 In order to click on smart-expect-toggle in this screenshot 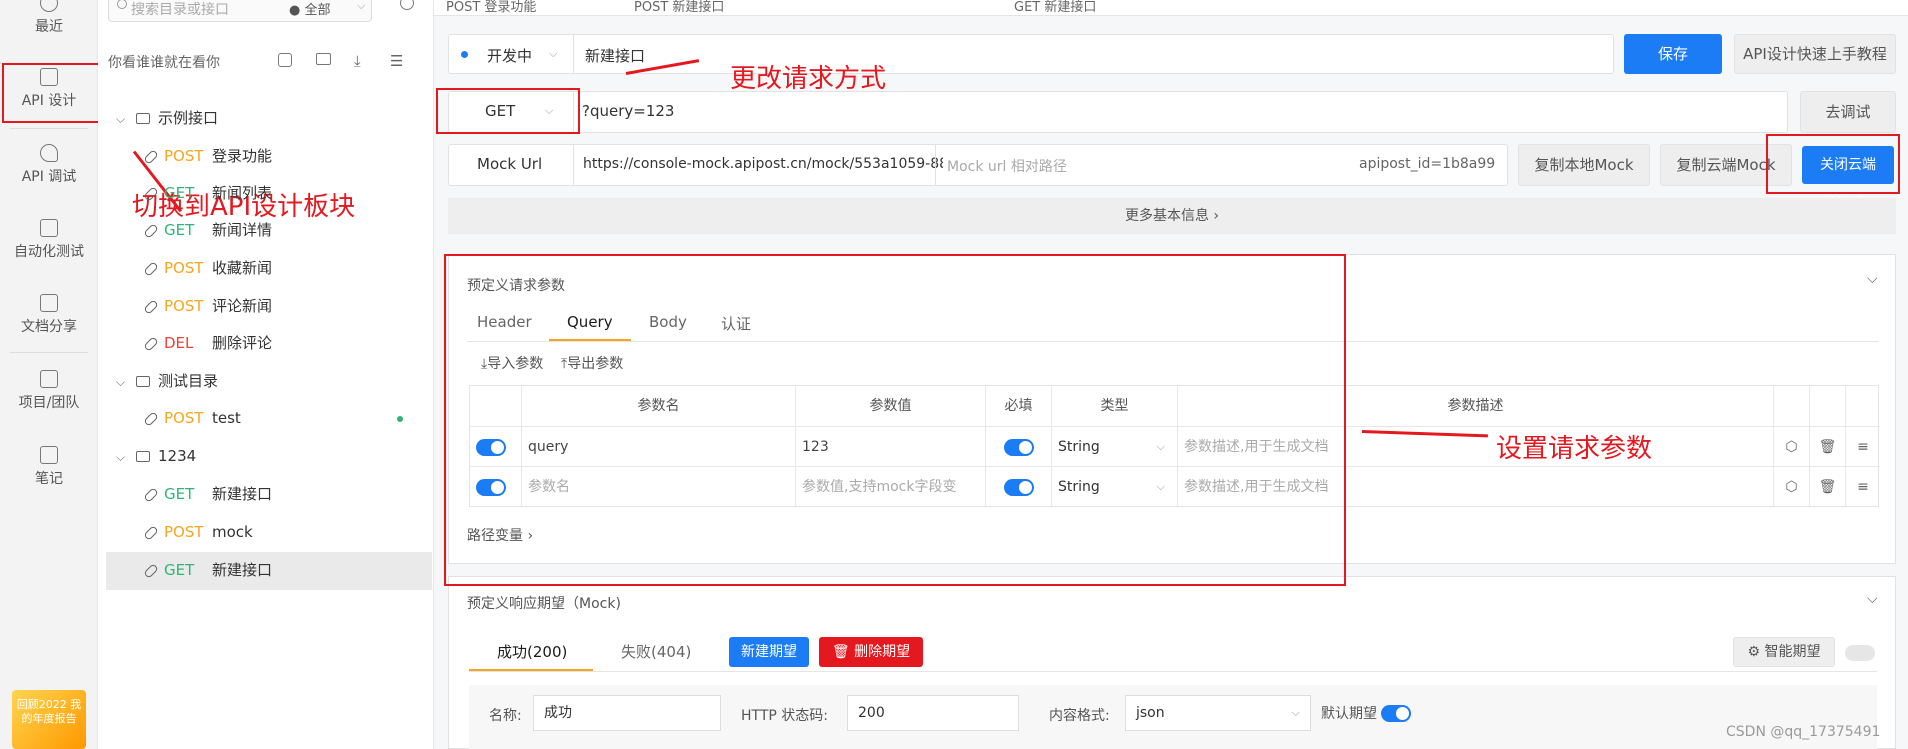, I will do `click(1860, 653)`.